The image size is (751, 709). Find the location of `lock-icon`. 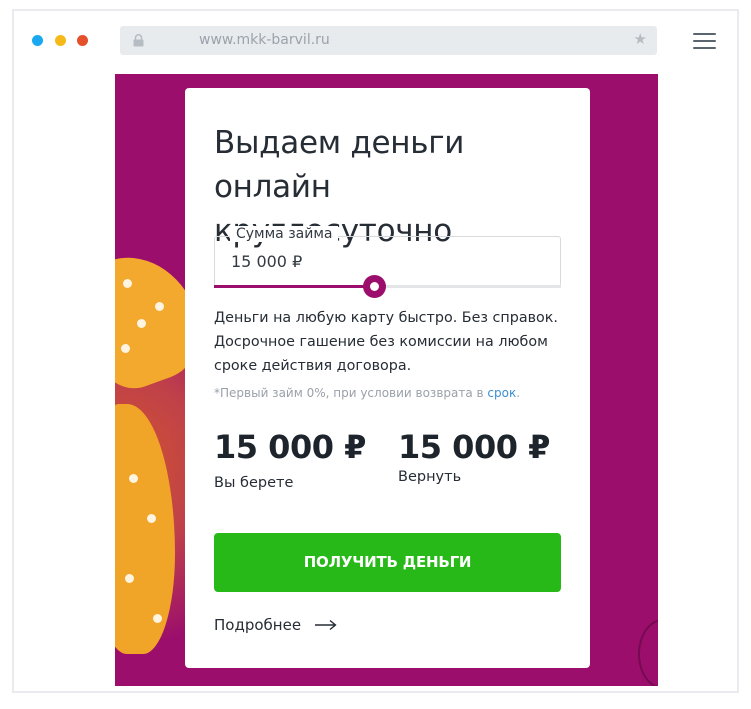

lock-icon is located at coordinates (138, 40).